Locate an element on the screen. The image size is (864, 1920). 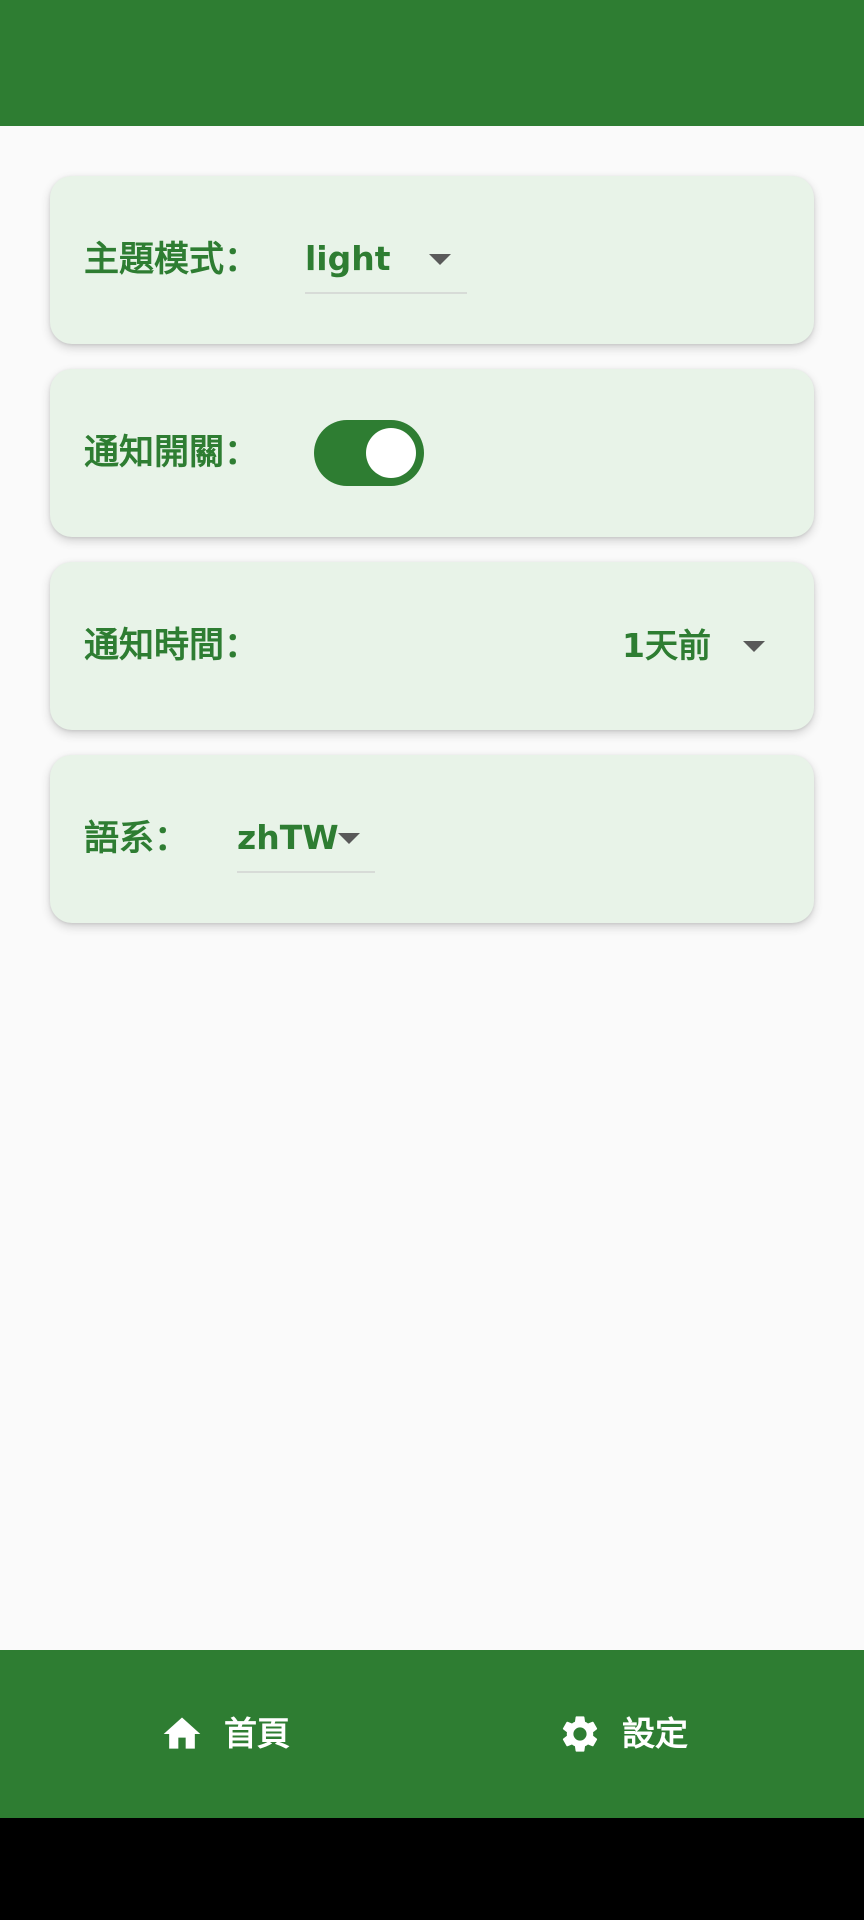
nav-settings: 設定 is located at coordinates (630, 1734).